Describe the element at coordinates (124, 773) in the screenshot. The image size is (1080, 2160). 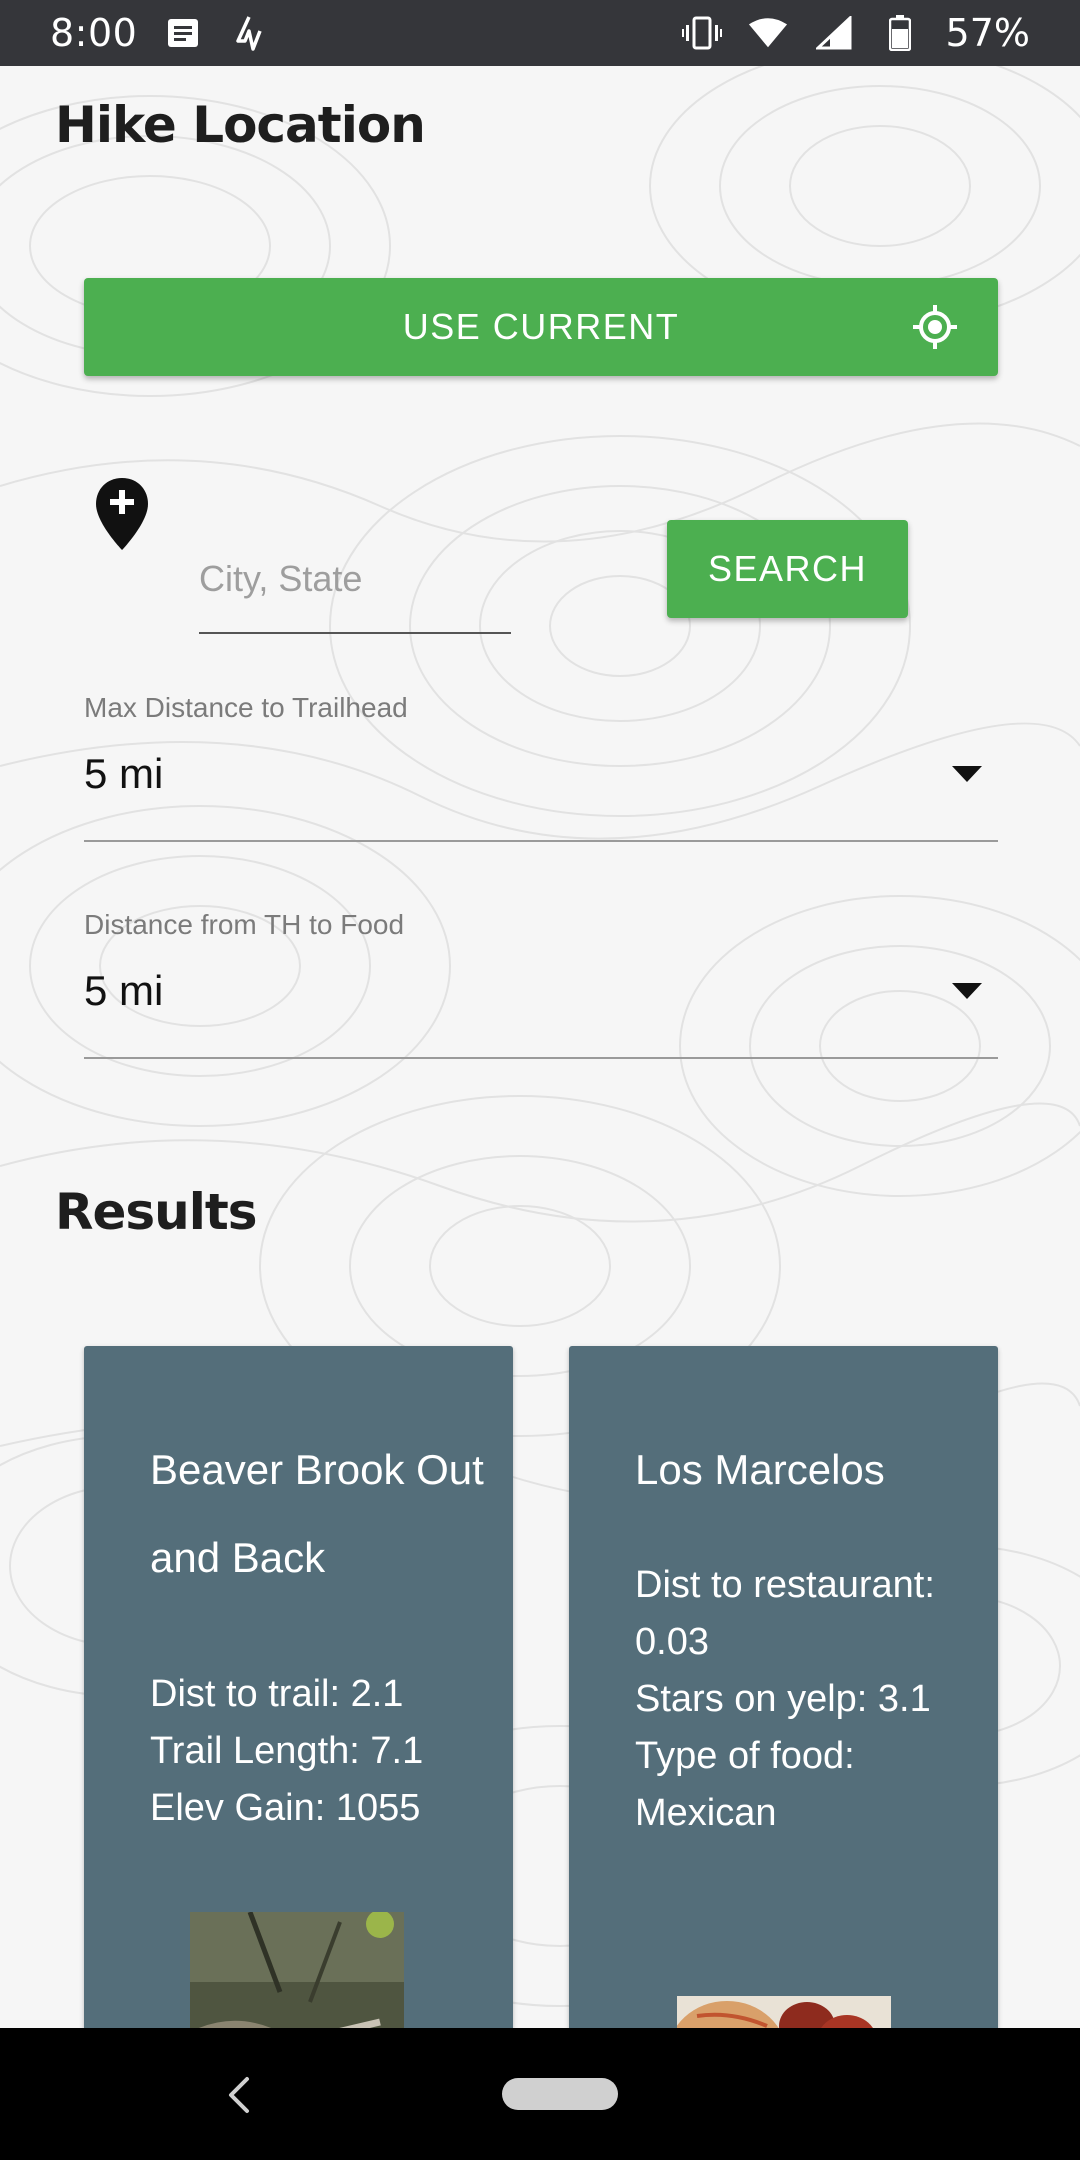
I see `max-distance-value: 5 mi` at that location.